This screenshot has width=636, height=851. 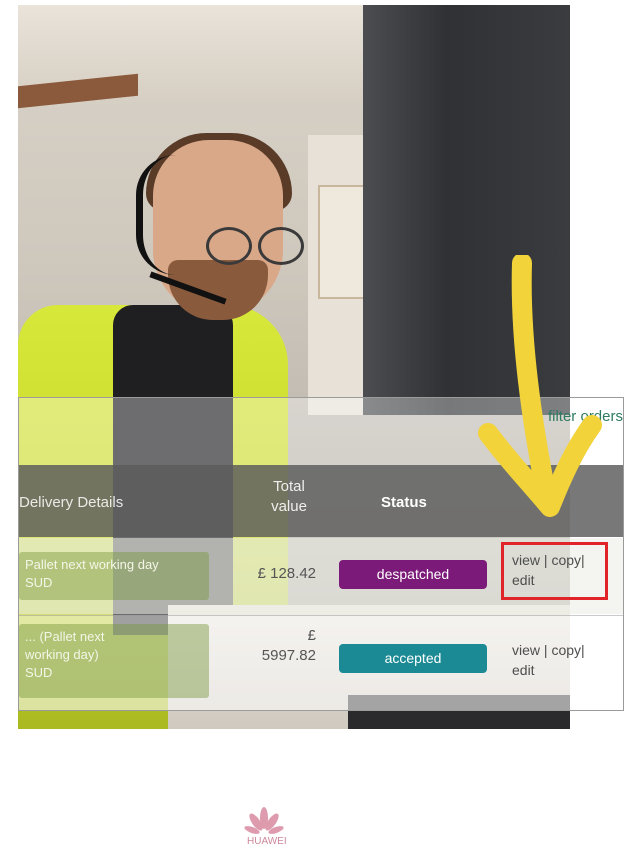 What do you see at coordinates (526, 650) in the screenshot?
I see `view-link: view` at bounding box center [526, 650].